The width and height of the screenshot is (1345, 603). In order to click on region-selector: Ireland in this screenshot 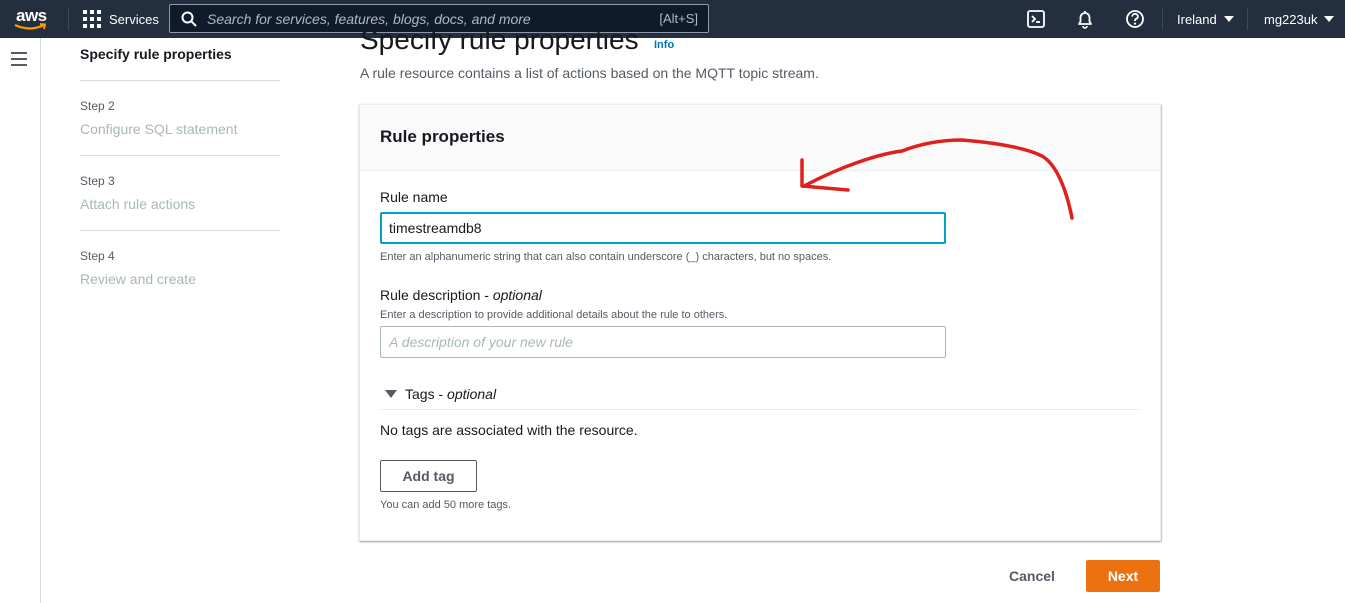, I will do `click(1205, 19)`.